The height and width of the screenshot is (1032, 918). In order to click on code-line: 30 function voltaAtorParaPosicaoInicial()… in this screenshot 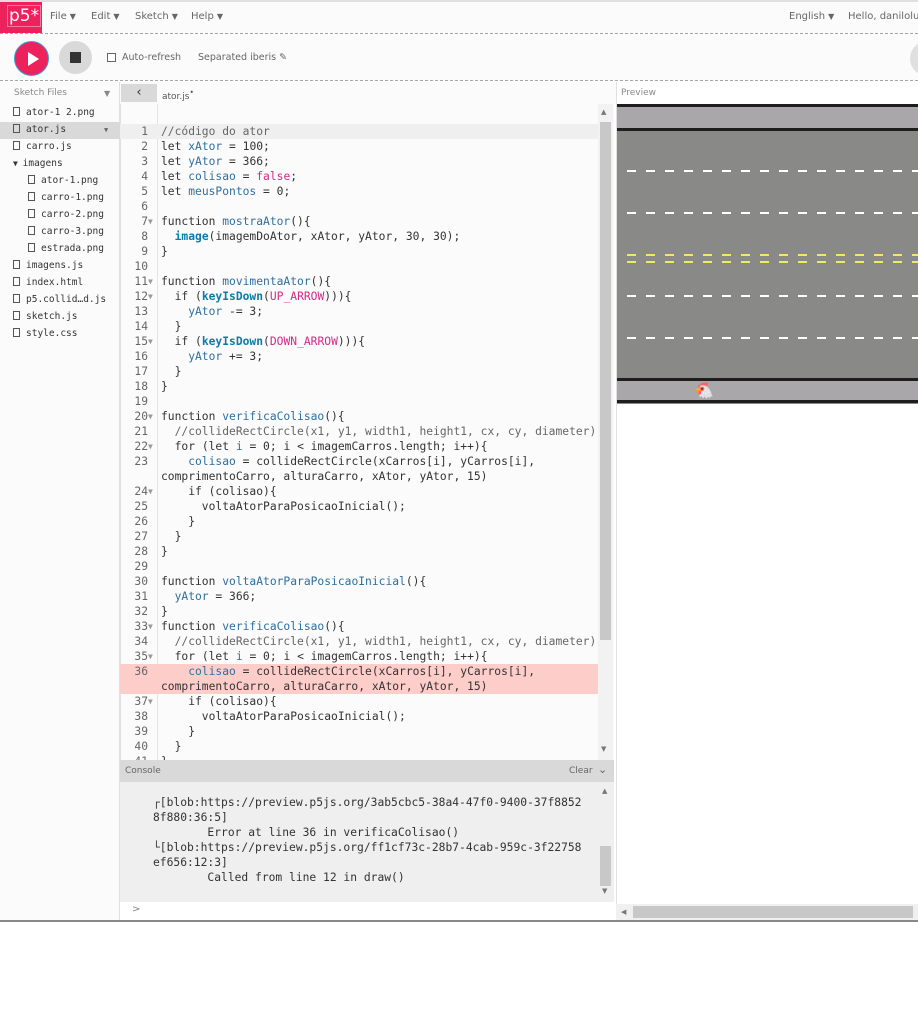, I will do `click(359, 581)`.